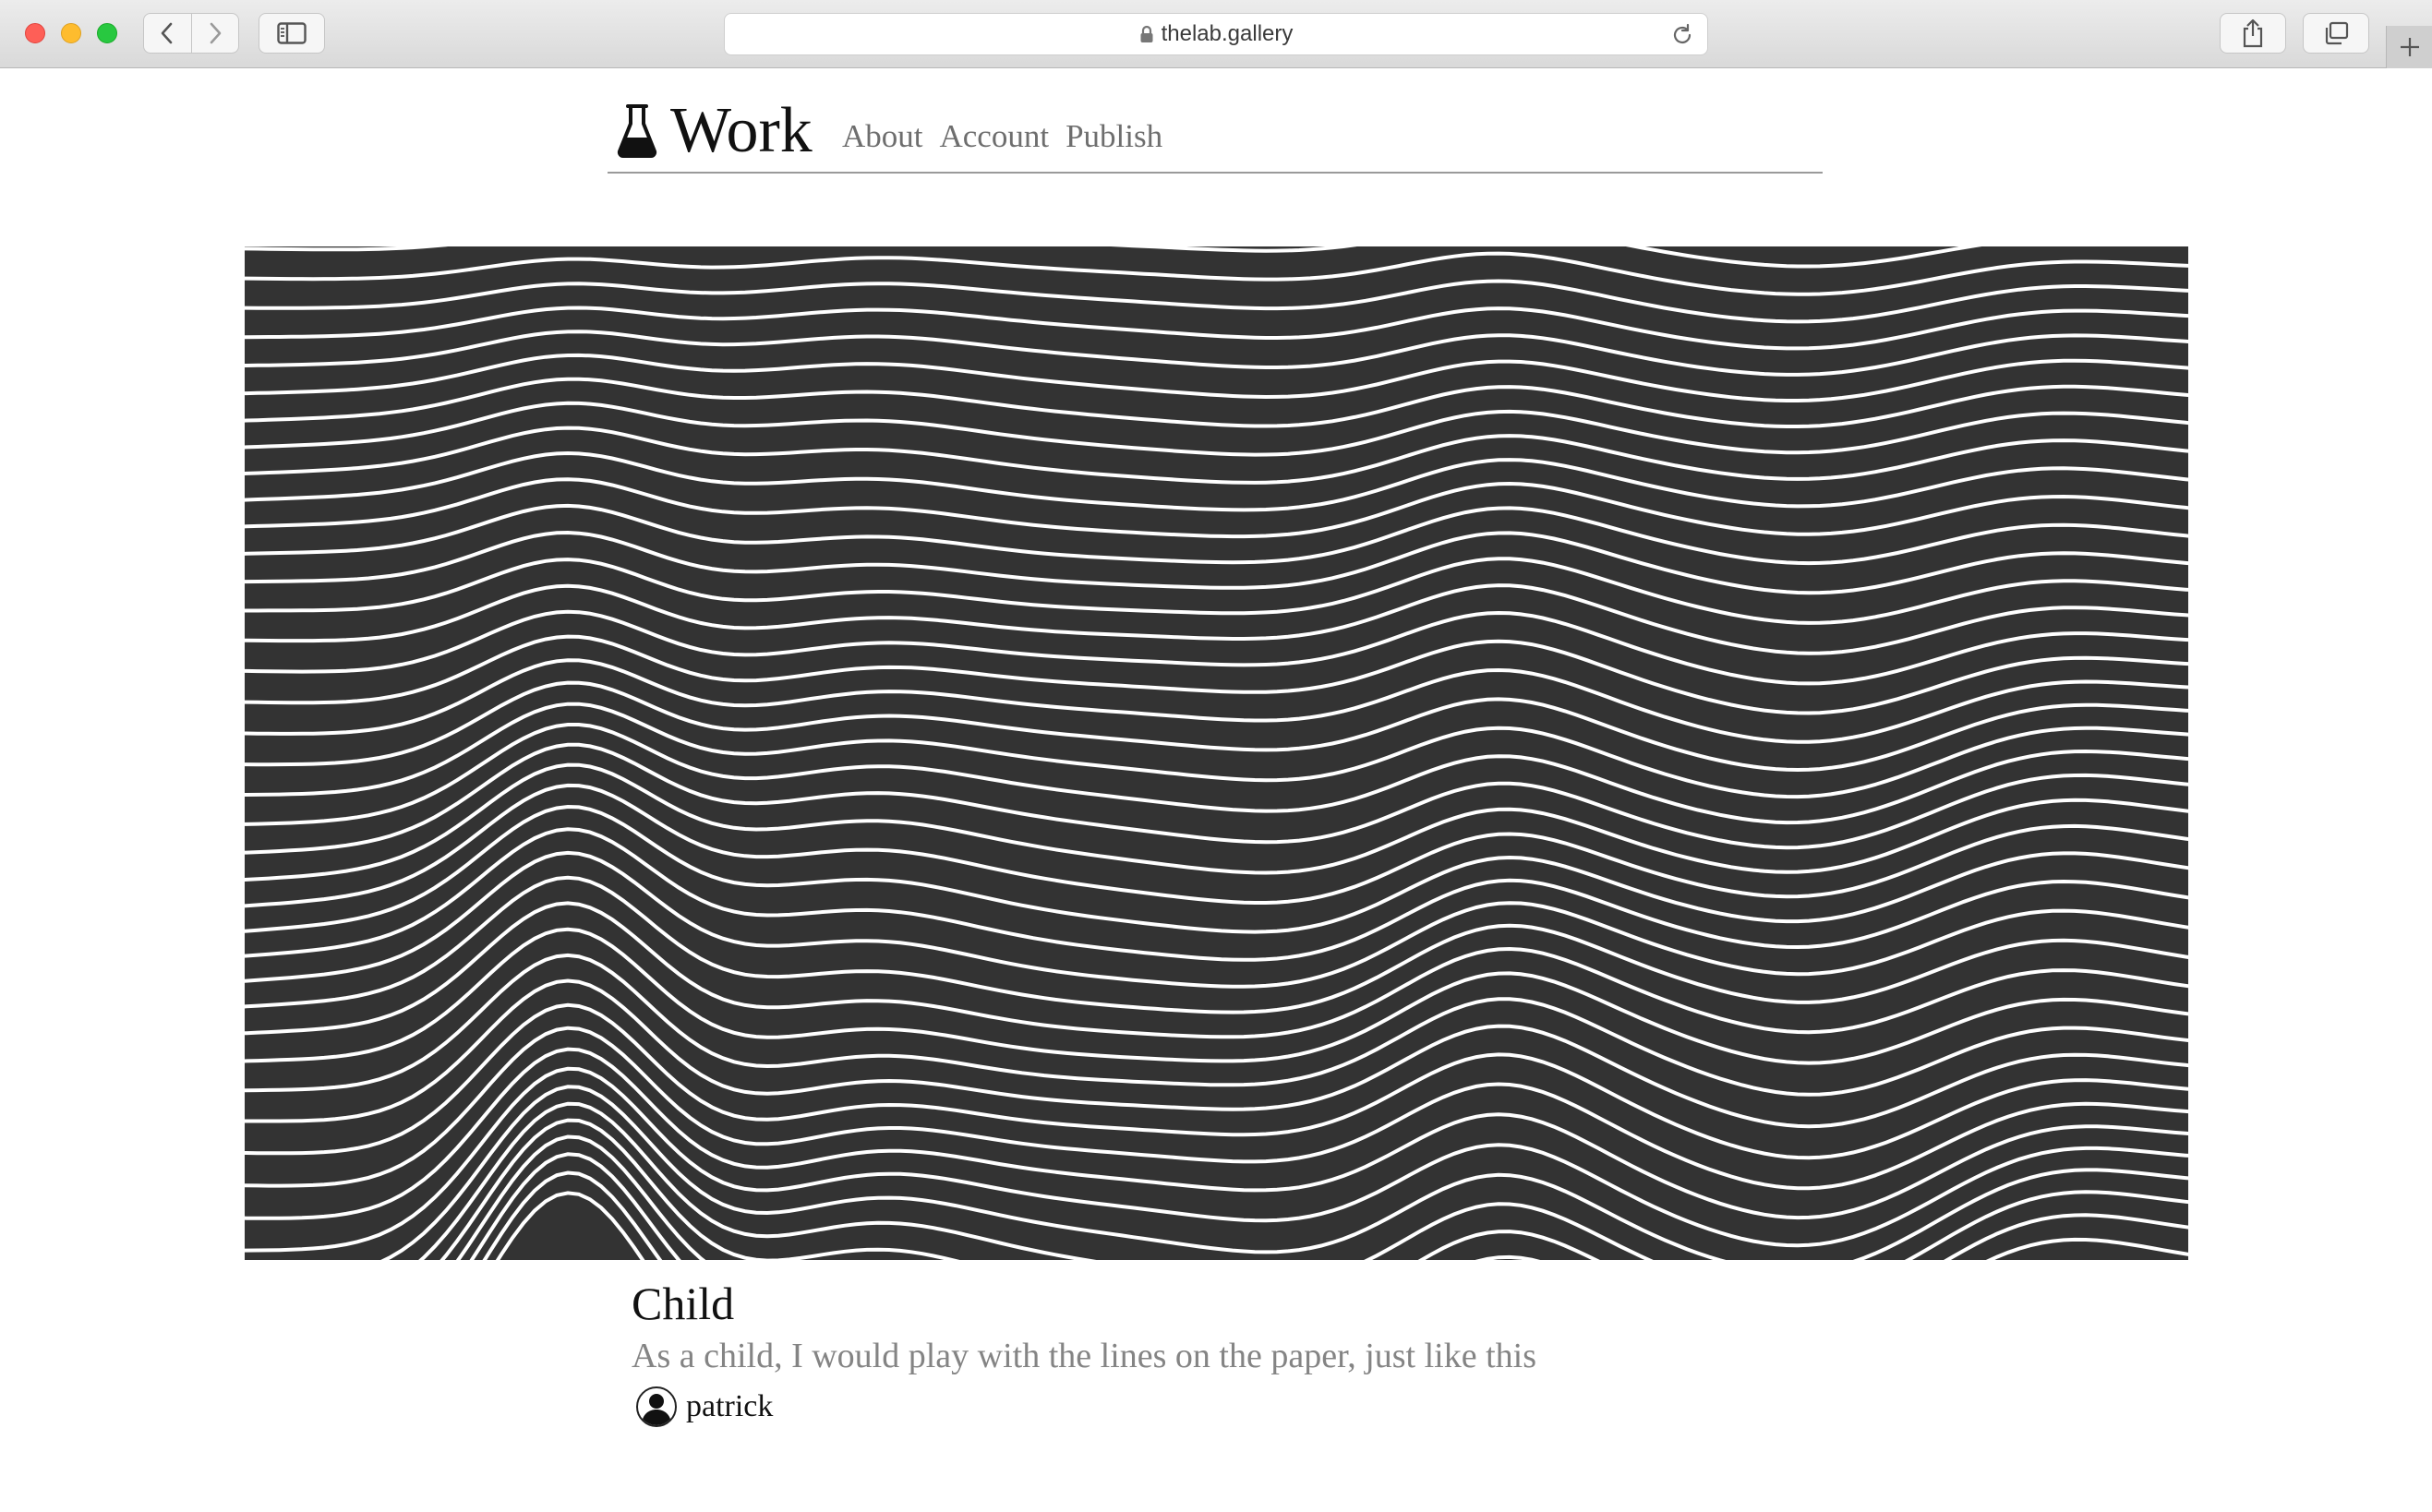 This screenshot has width=2432, height=1512. What do you see at coordinates (995, 136) in the screenshot?
I see `nav-account: Account` at bounding box center [995, 136].